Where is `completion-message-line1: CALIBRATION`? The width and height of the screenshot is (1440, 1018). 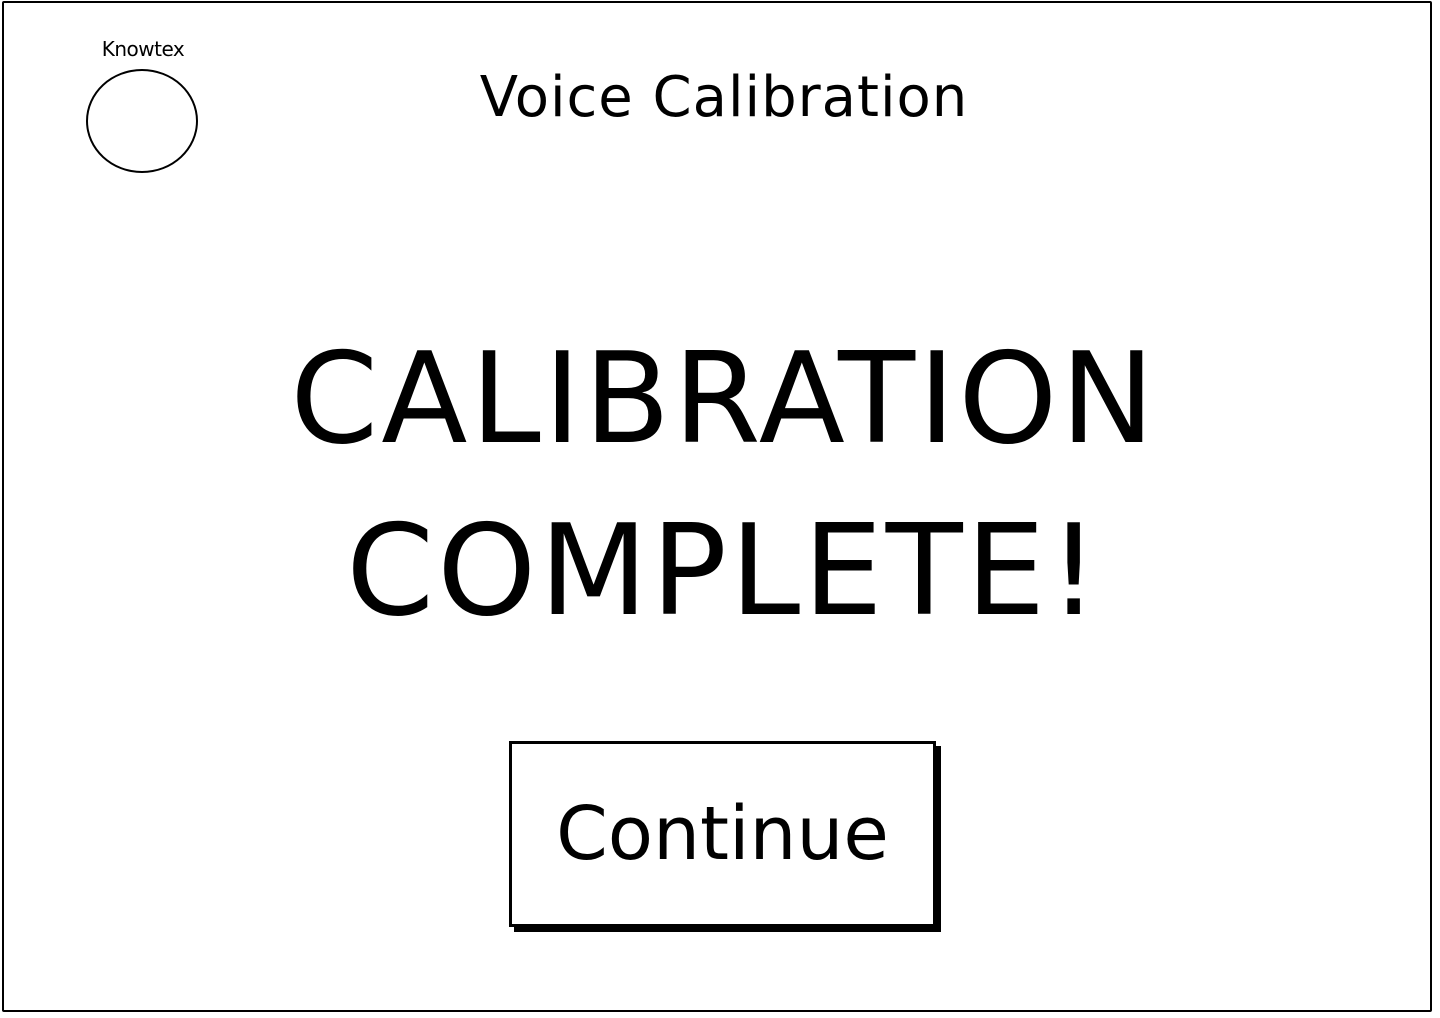
completion-message-line1: CALIBRATION is located at coordinates (724, 398).